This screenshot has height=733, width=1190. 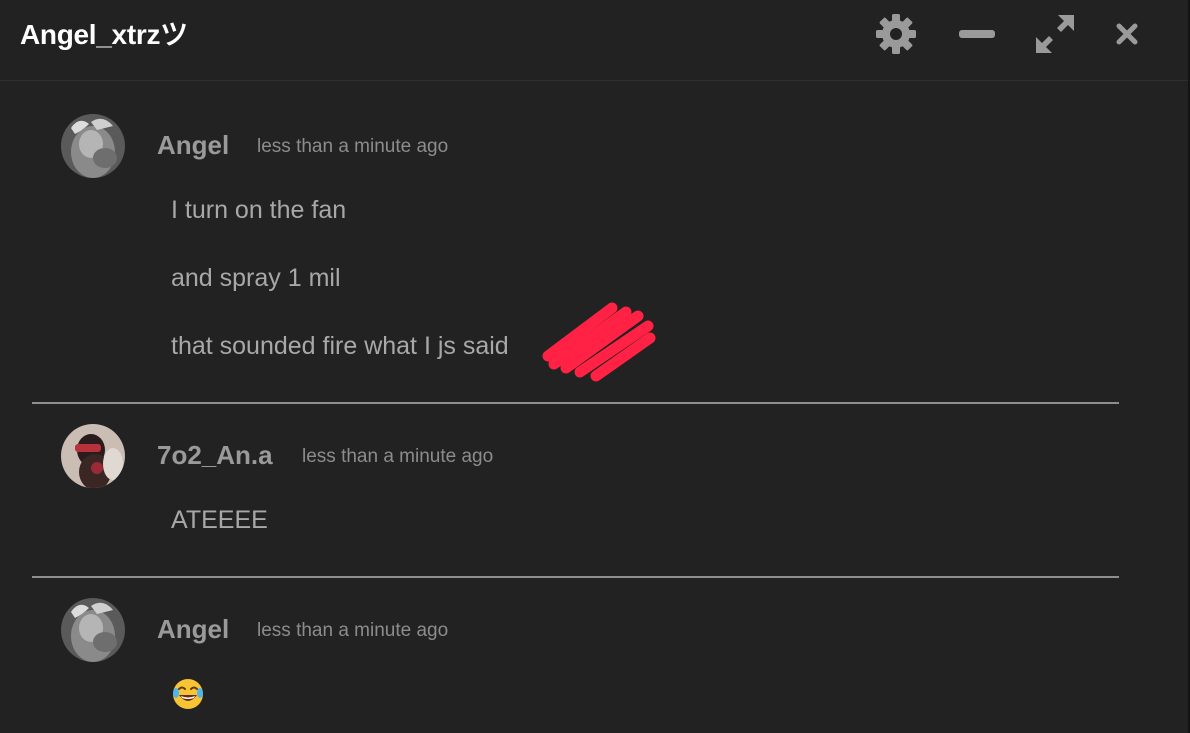 I want to click on minimize-icon, so click(x=977, y=34).